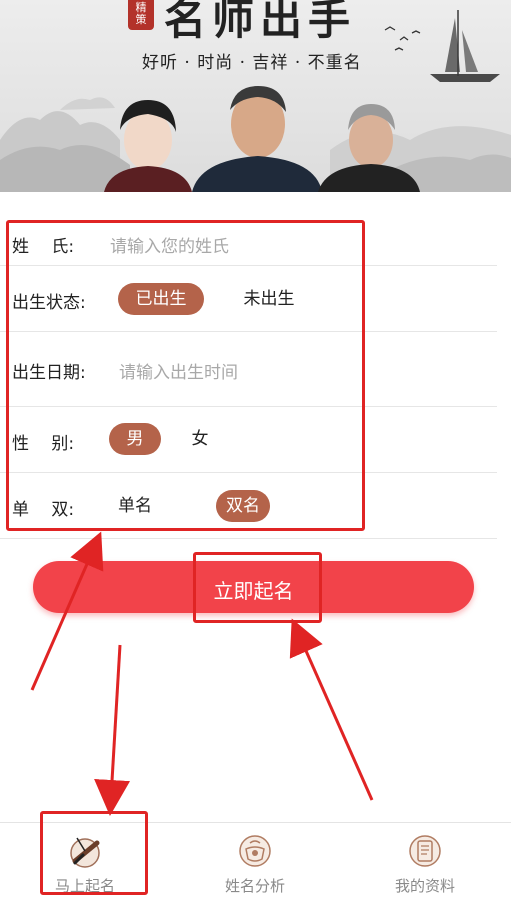  I want to click on logo-seal: 精策, so click(141, 15).